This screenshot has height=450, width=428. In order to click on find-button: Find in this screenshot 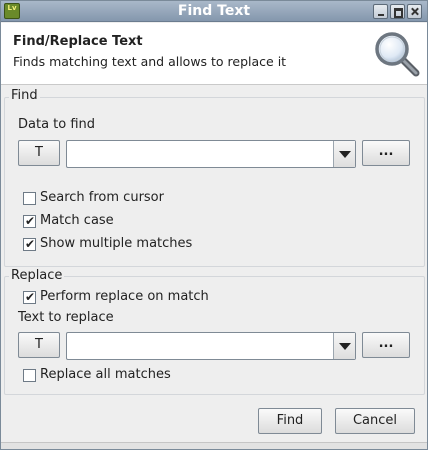, I will do `click(290, 421)`.